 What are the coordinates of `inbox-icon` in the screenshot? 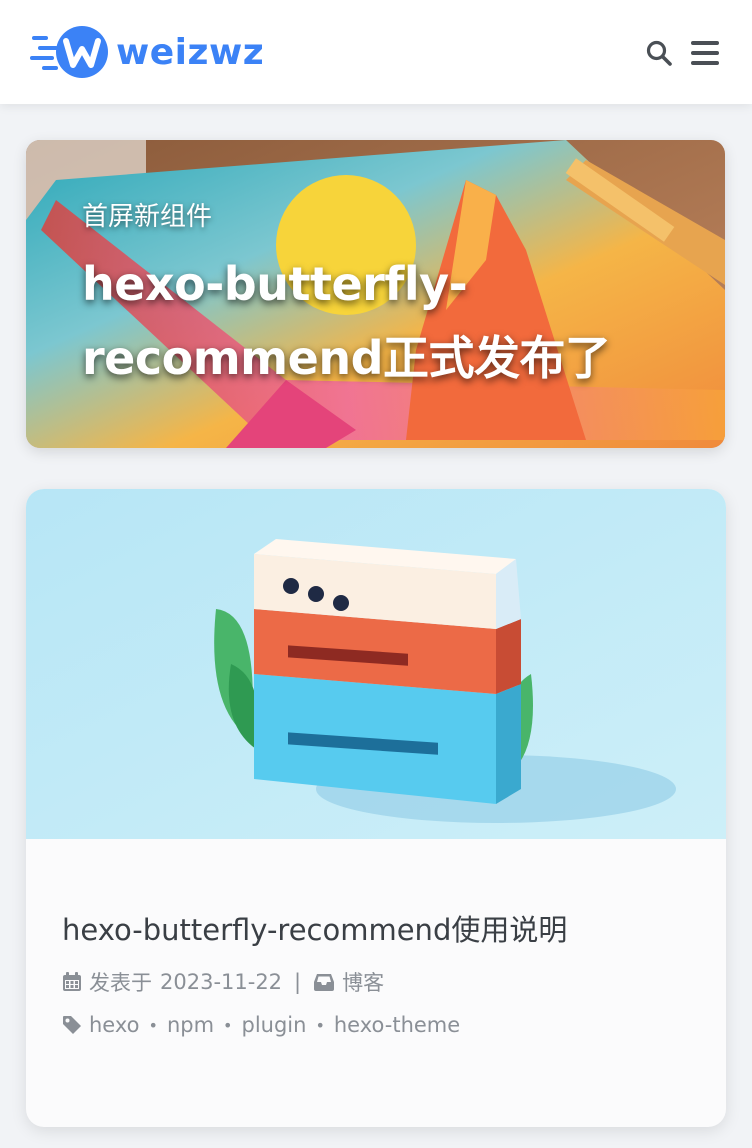 It's located at (324, 982).